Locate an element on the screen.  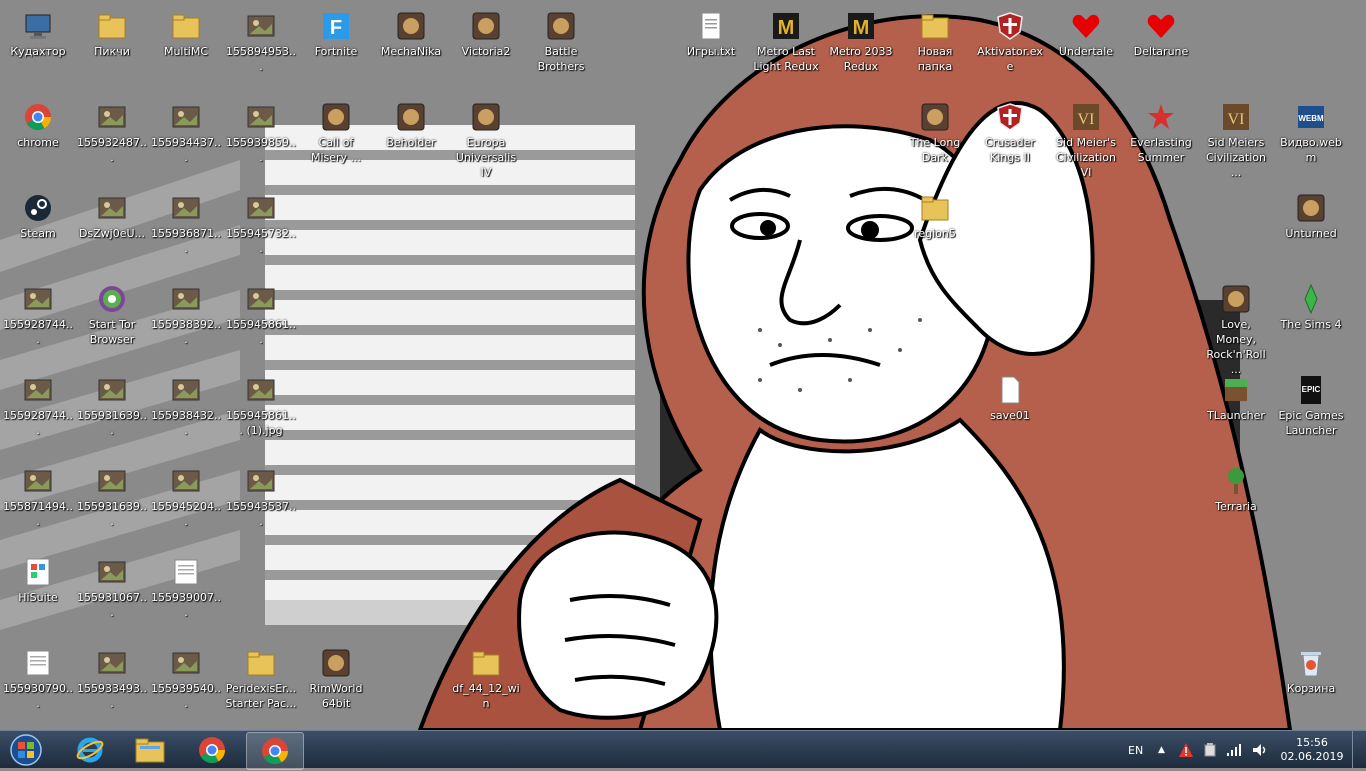
clock: 15:56 02.06.2019 is located at coordinates (1312, 750).